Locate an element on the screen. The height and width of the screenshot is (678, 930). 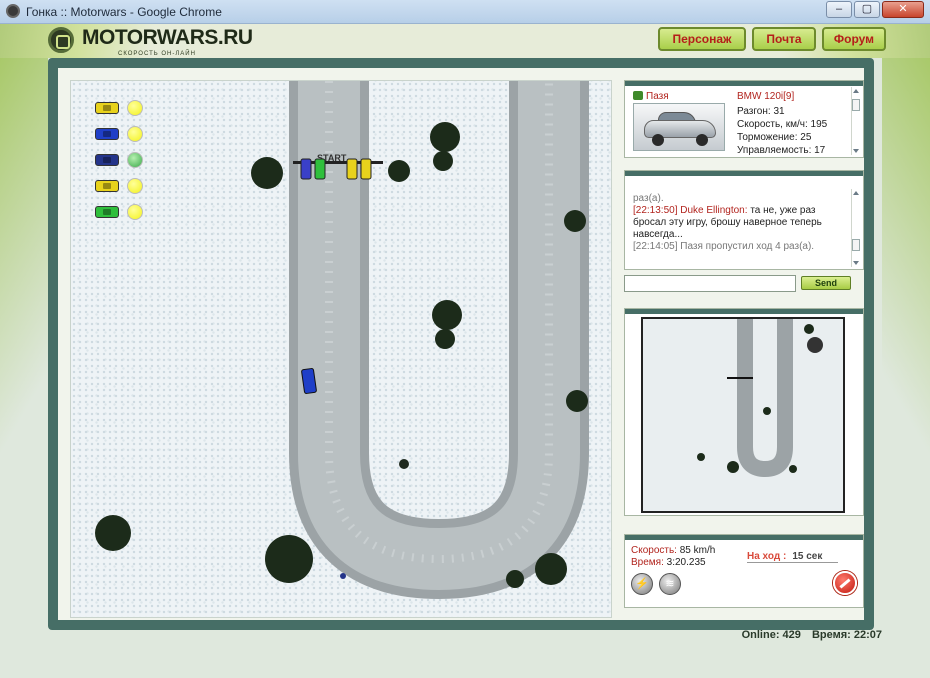
main-nav: Персонаж Почта Форум is located at coordinates (772, 39).